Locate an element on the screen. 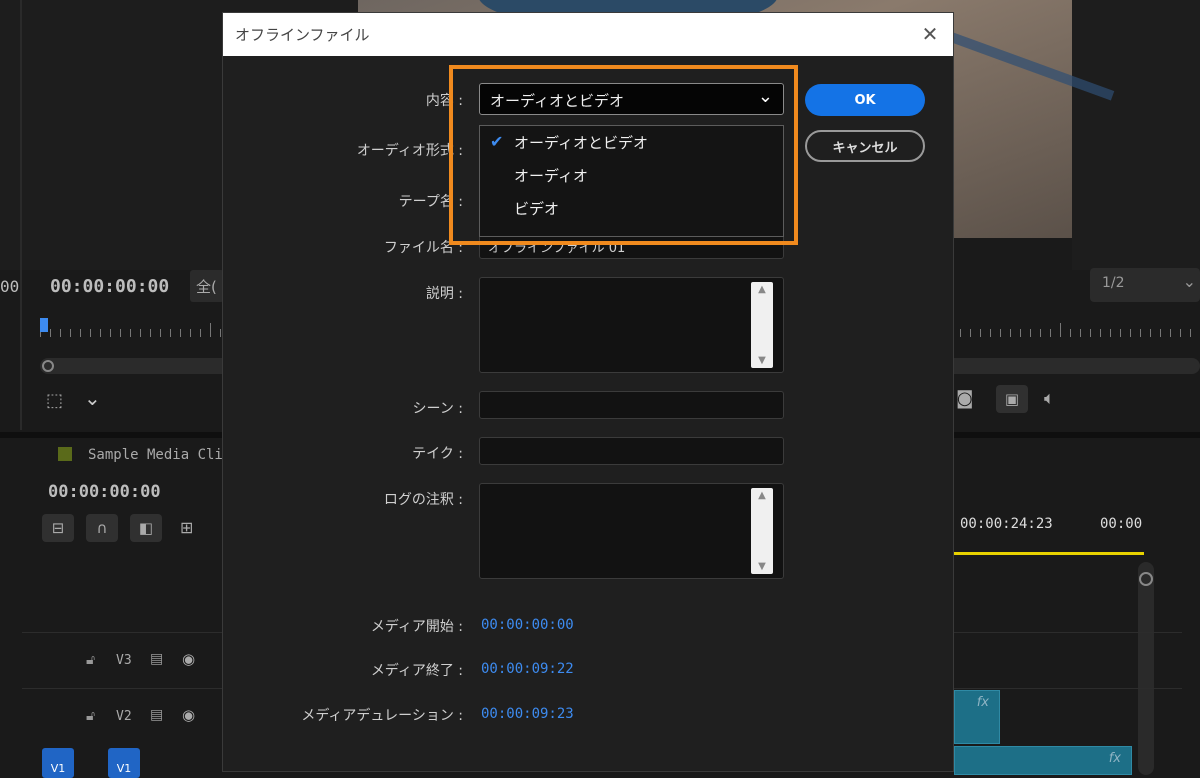 The height and width of the screenshot is (778, 1200). resolution-label: 1/2 is located at coordinates (1113, 283).